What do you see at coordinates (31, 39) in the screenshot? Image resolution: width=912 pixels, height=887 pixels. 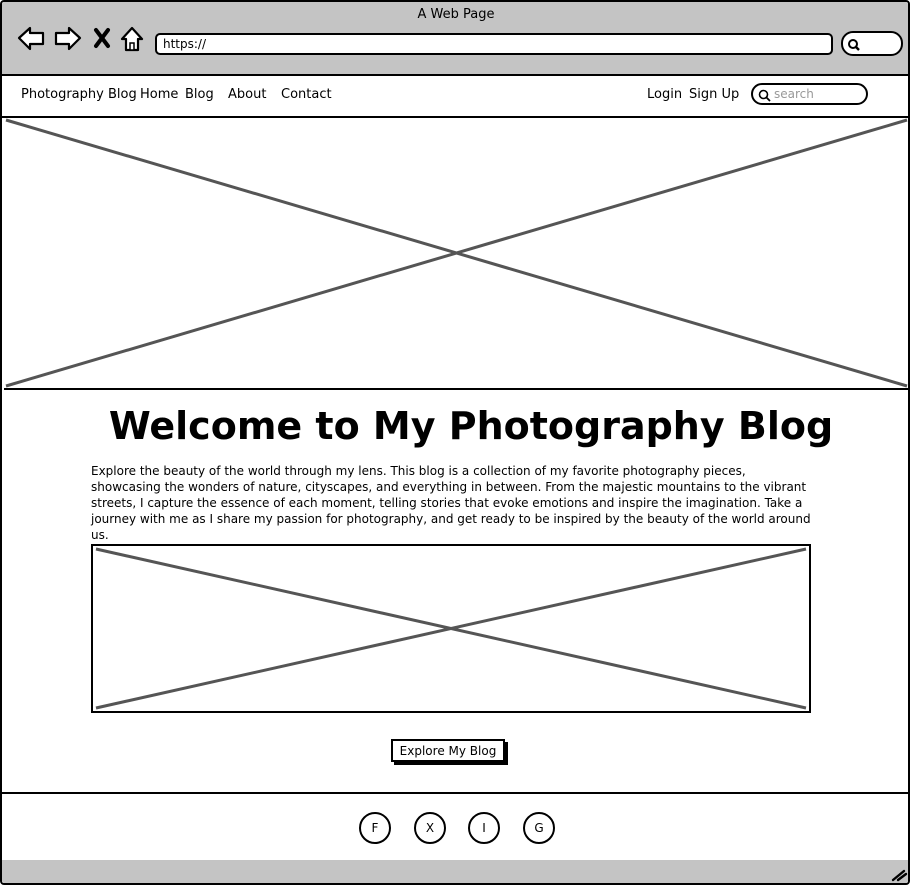 I see `back-arrow-icon` at bounding box center [31, 39].